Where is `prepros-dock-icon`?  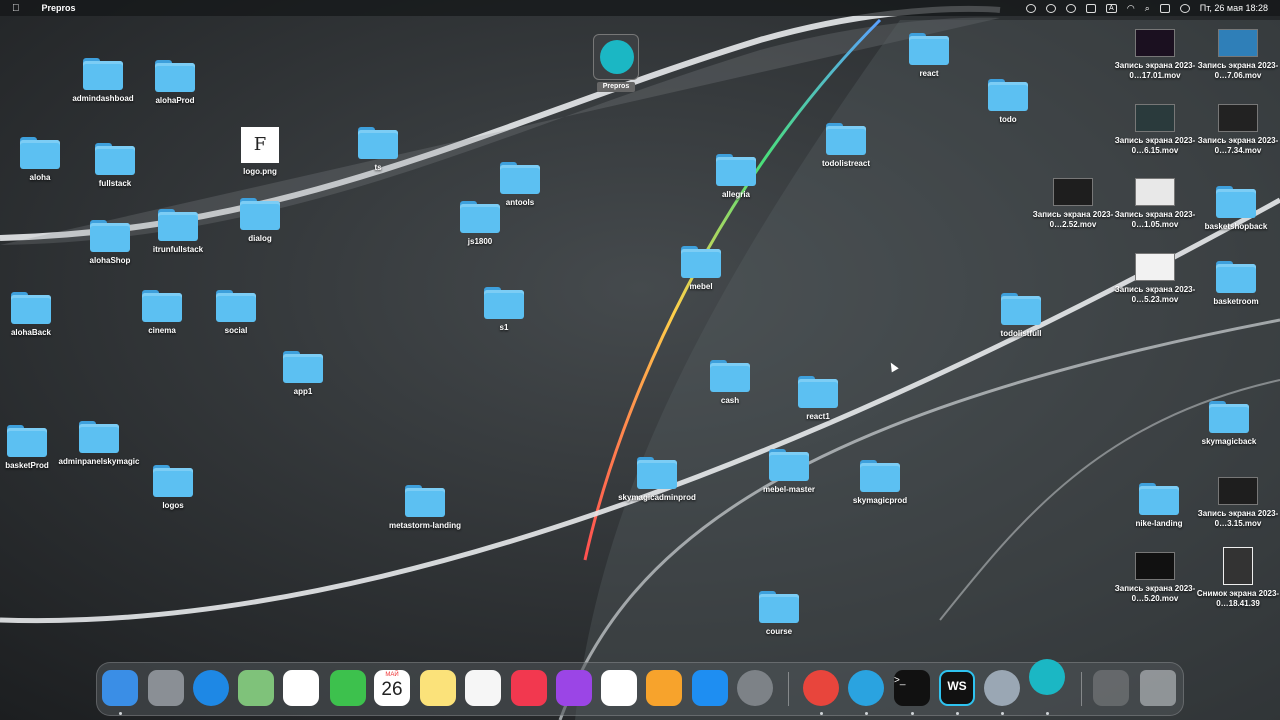 prepros-dock-icon is located at coordinates (1047, 677).